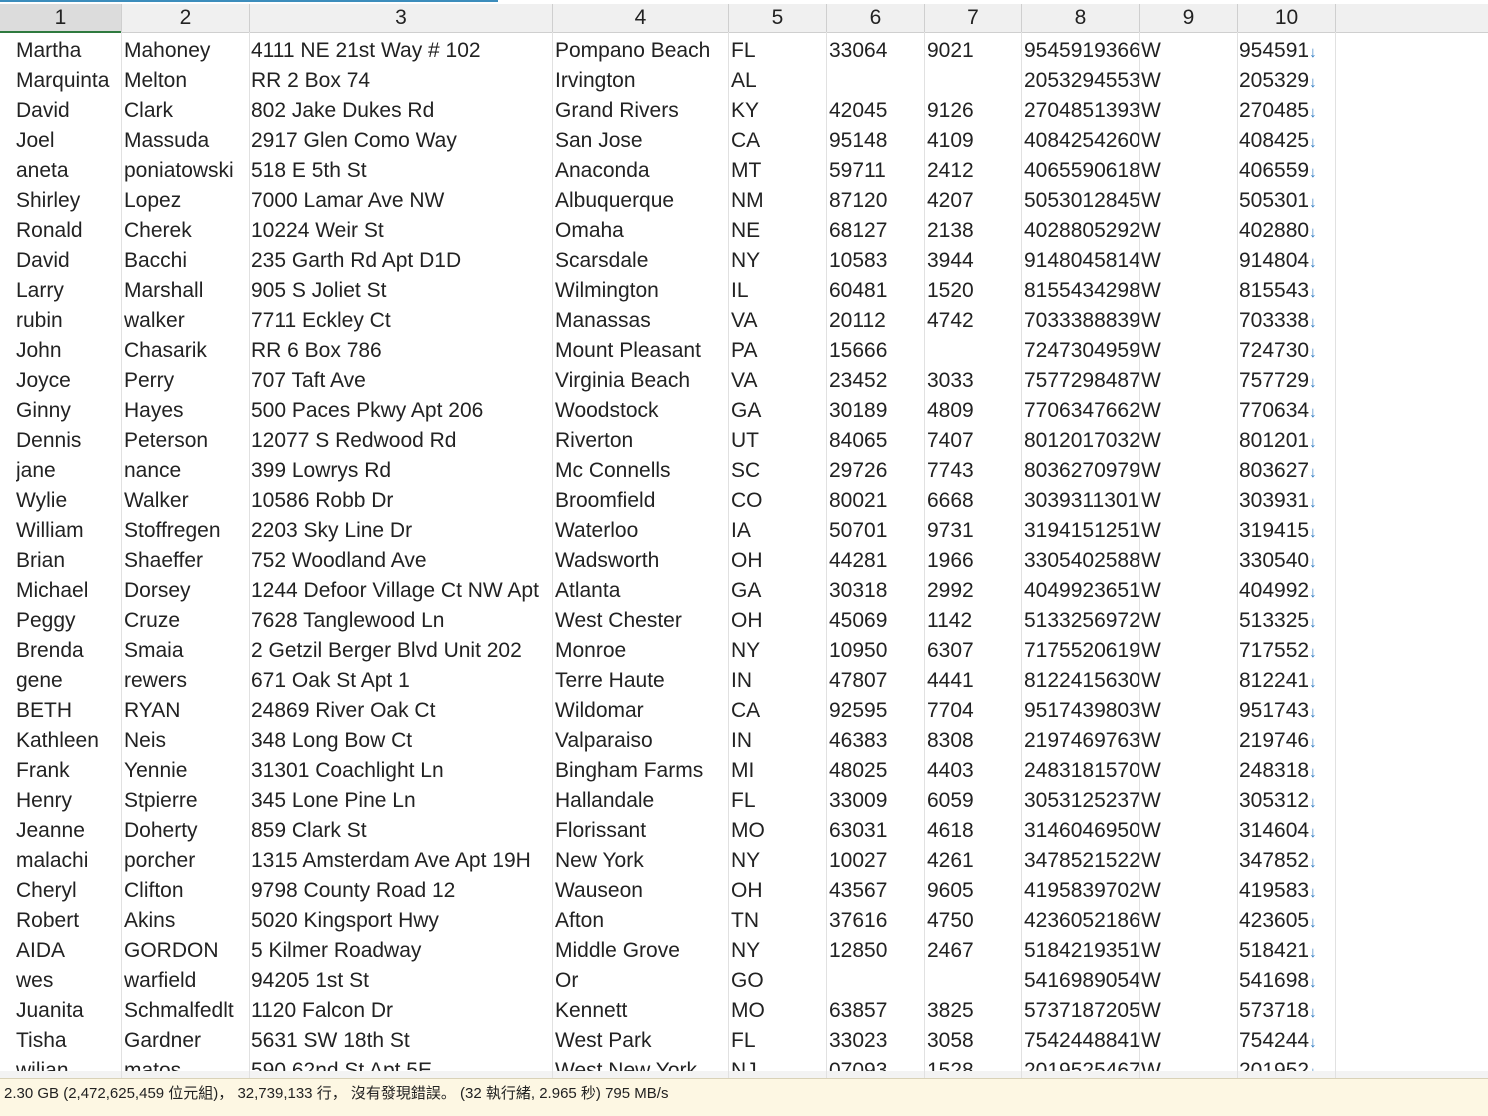 This screenshot has width=1488, height=1116. I want to click on table-cell-col-8: 5053012845, so click(1082, 201).